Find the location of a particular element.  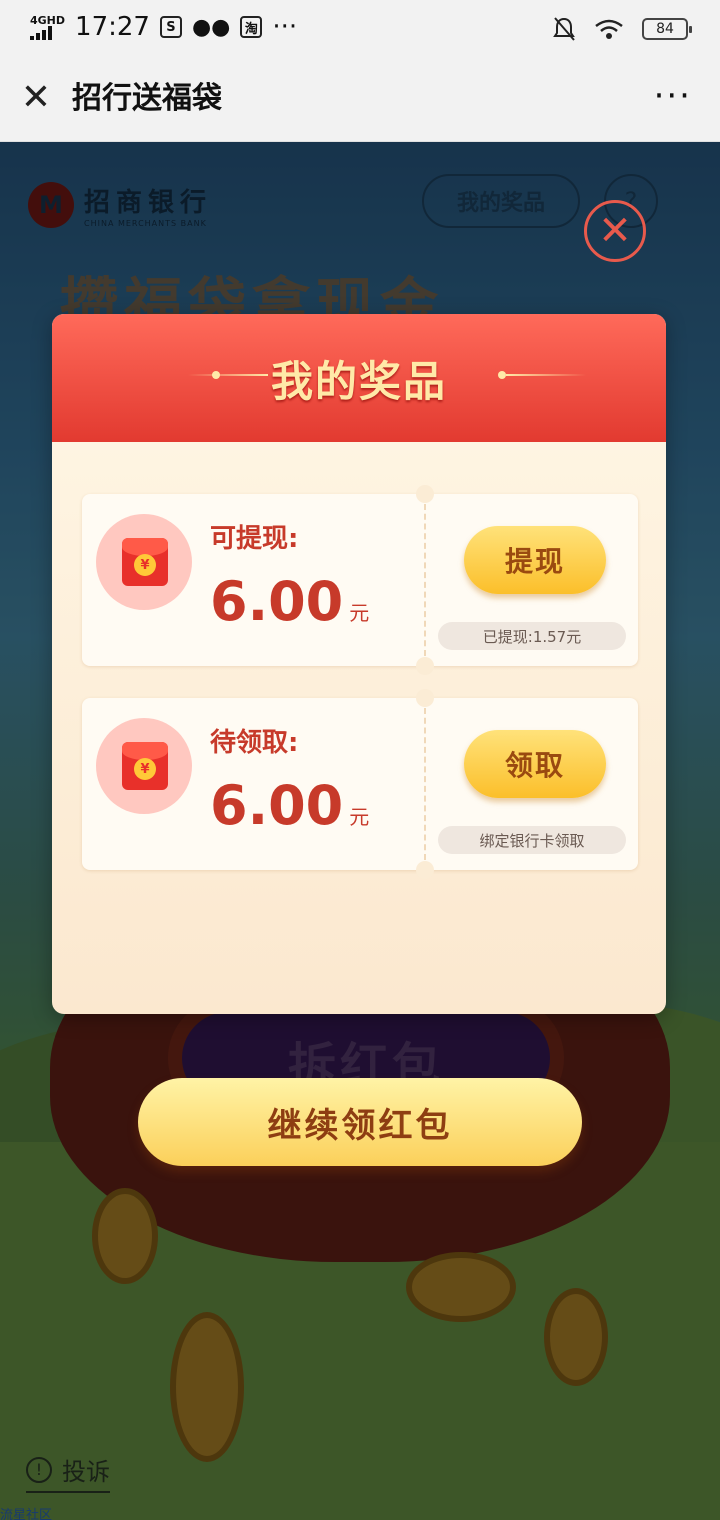

claim-button: 领取 is located at coordinates (535, 764).